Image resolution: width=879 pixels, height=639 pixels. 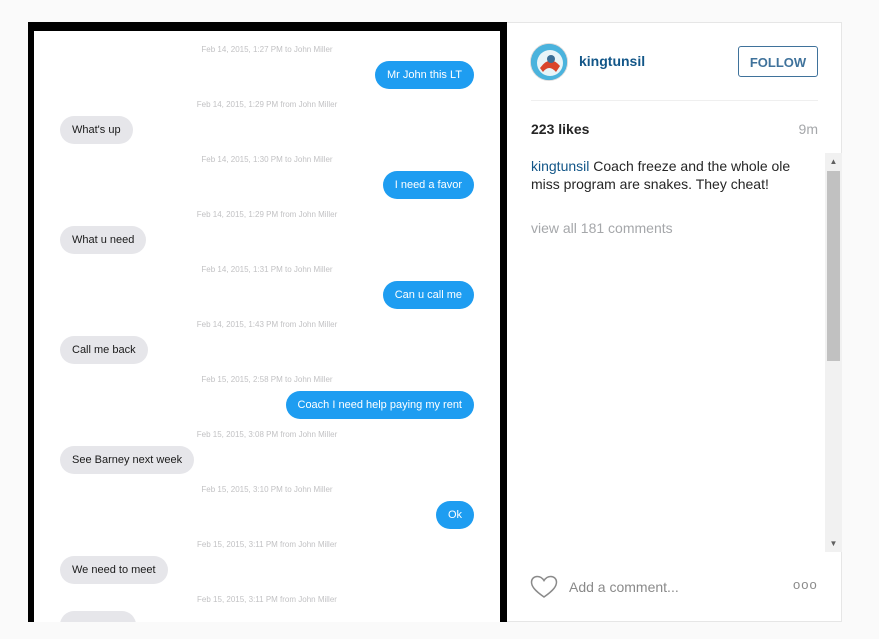 I want to click on message-timestamp: Feb 15, 2015, 3:10 PM to John Miller, so click(x=267, y=489).